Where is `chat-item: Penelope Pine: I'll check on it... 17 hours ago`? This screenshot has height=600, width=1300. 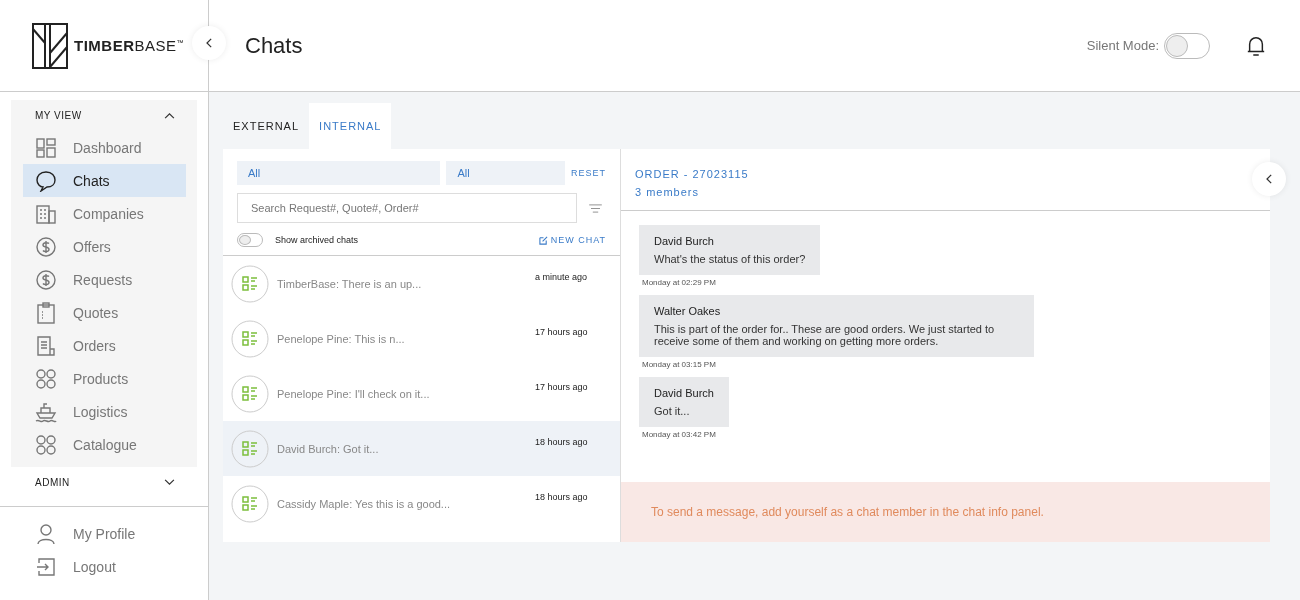
chat-item: Penelope Pine: I'll check on it... 17 hours ago is located at coordinates (421, 393).